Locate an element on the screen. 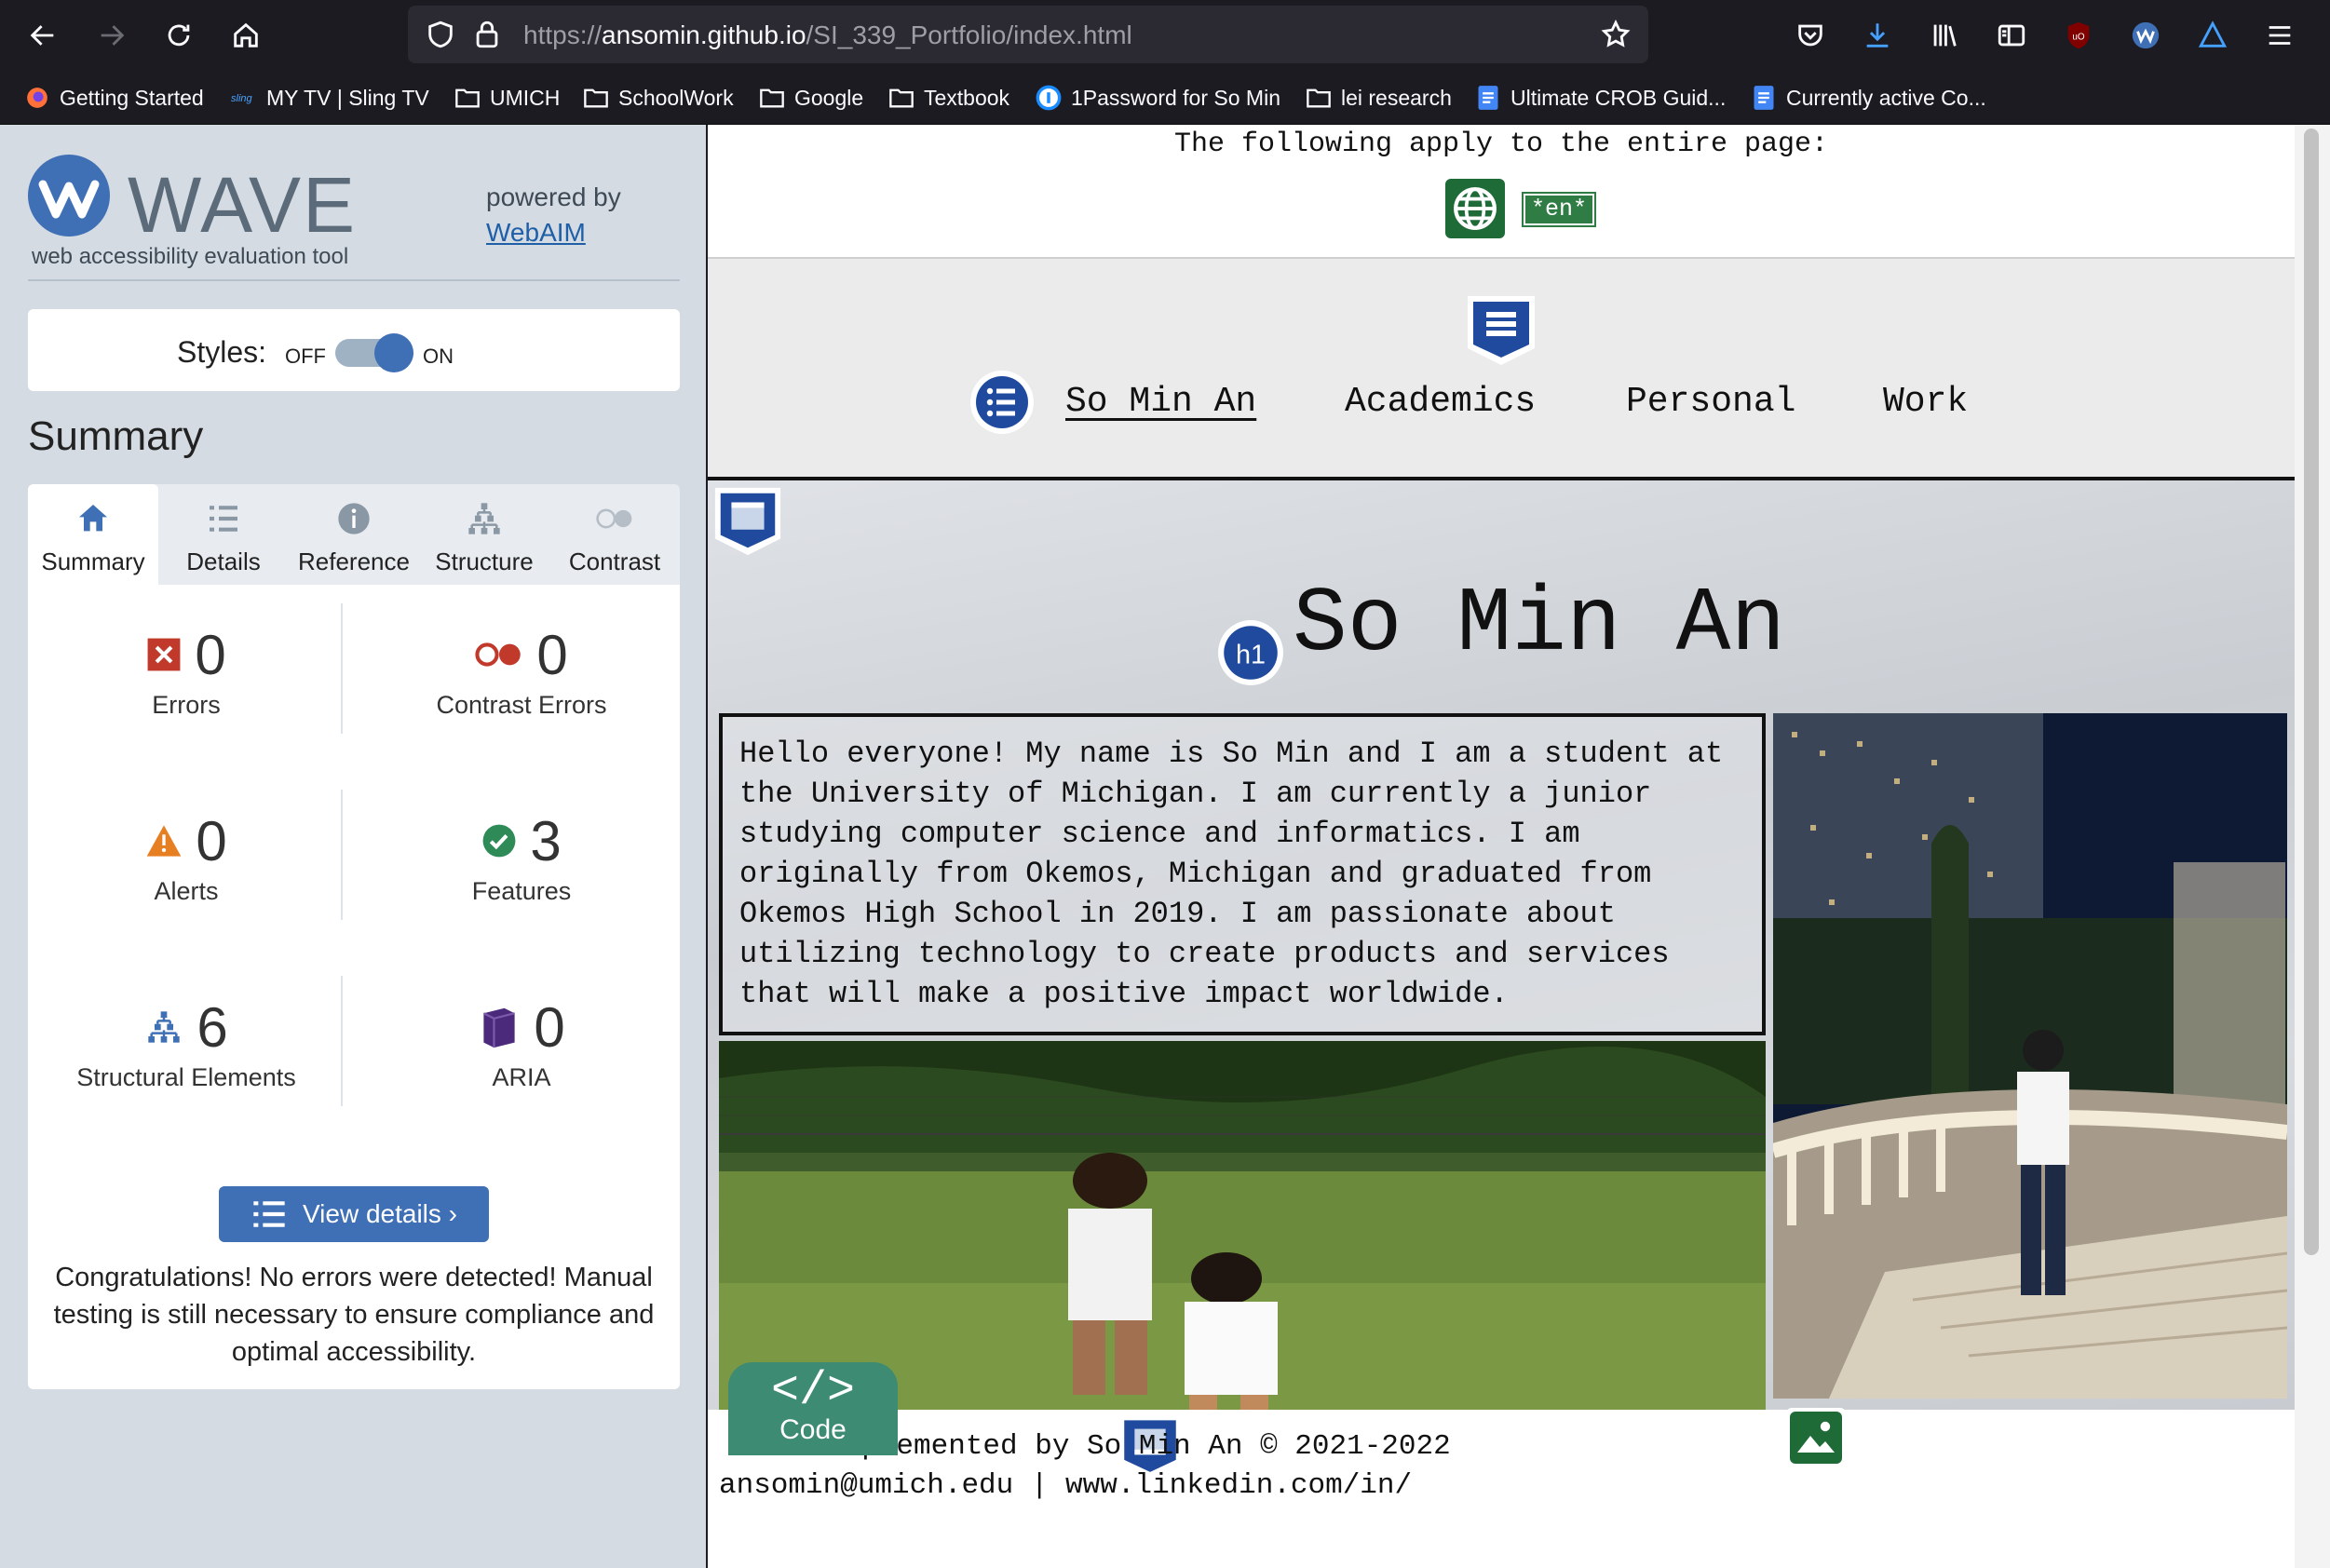 The height and width of the screenshot is (1568, 2330). home-button is located at coordinates (246, 35).